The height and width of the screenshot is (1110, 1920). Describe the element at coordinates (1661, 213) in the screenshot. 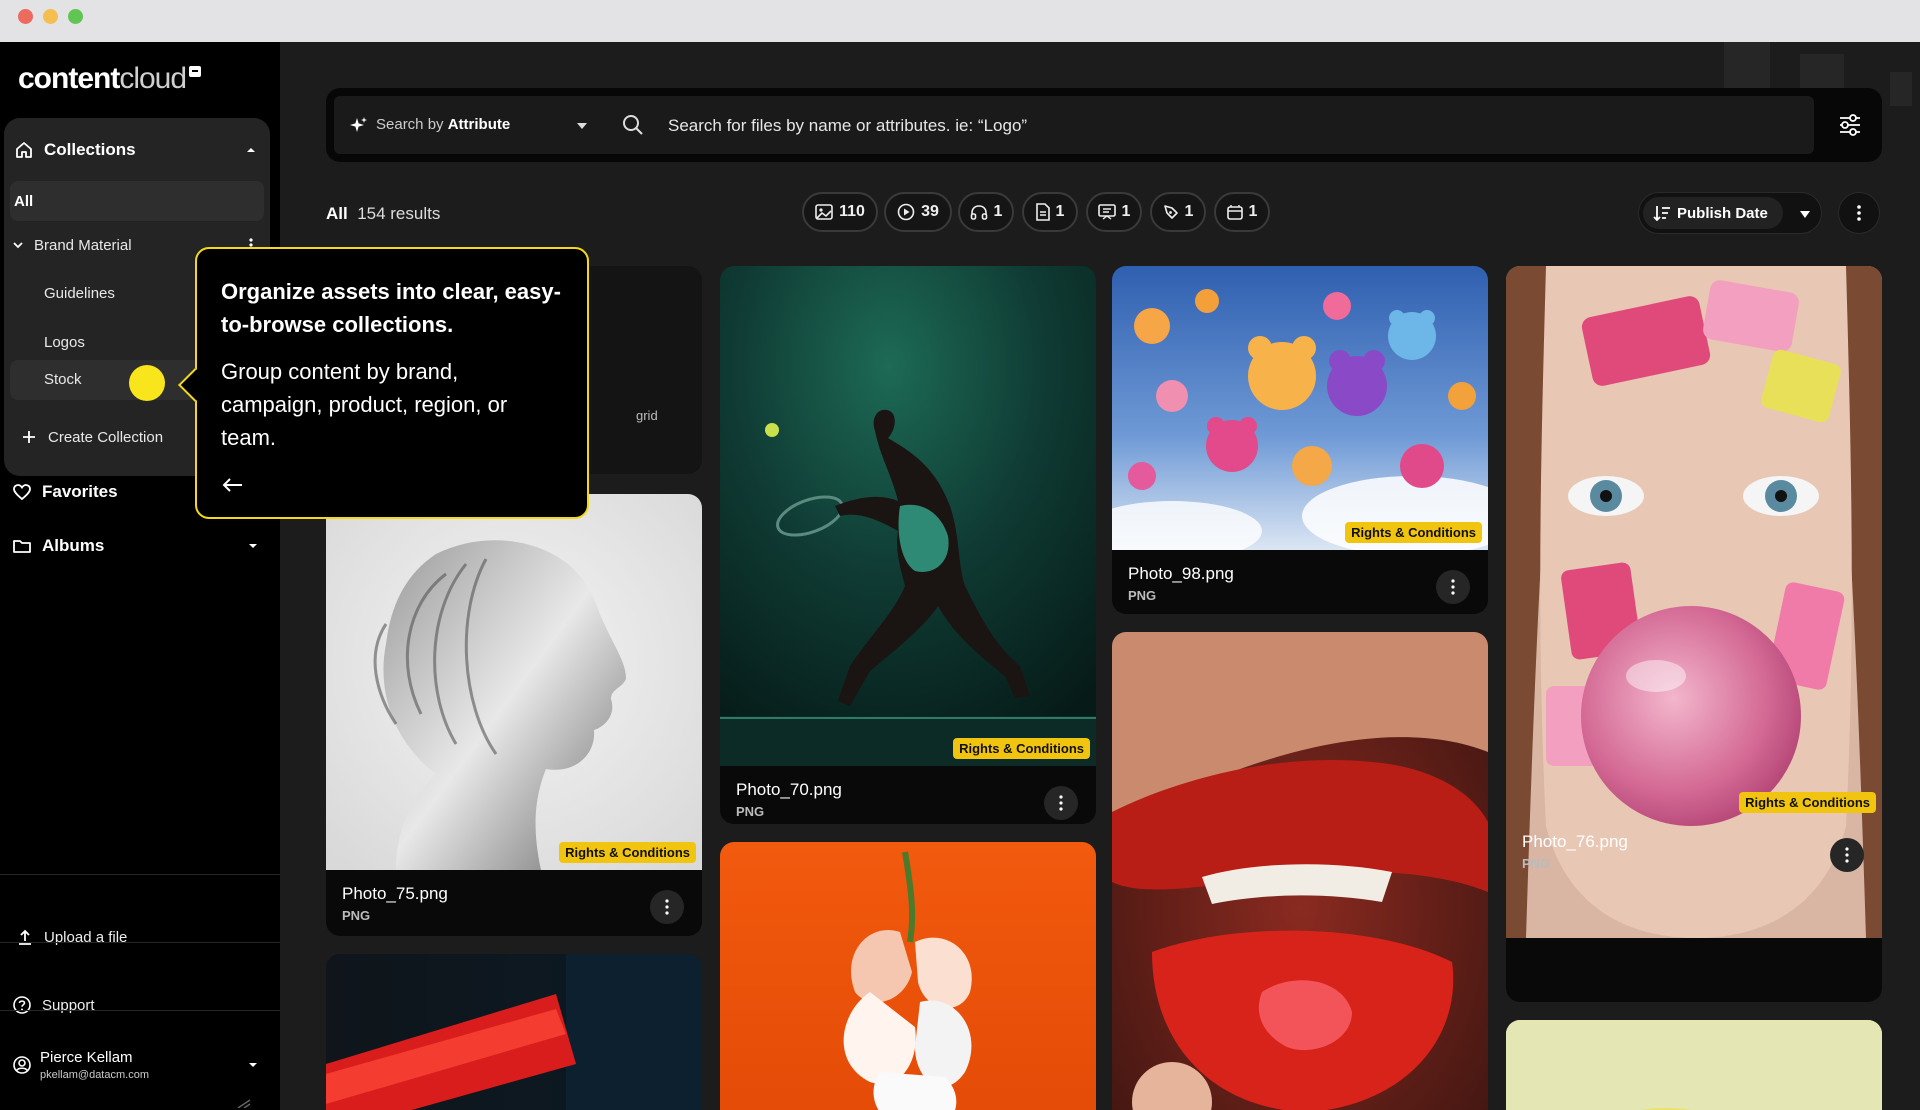

I see `sort-icon` at that location.